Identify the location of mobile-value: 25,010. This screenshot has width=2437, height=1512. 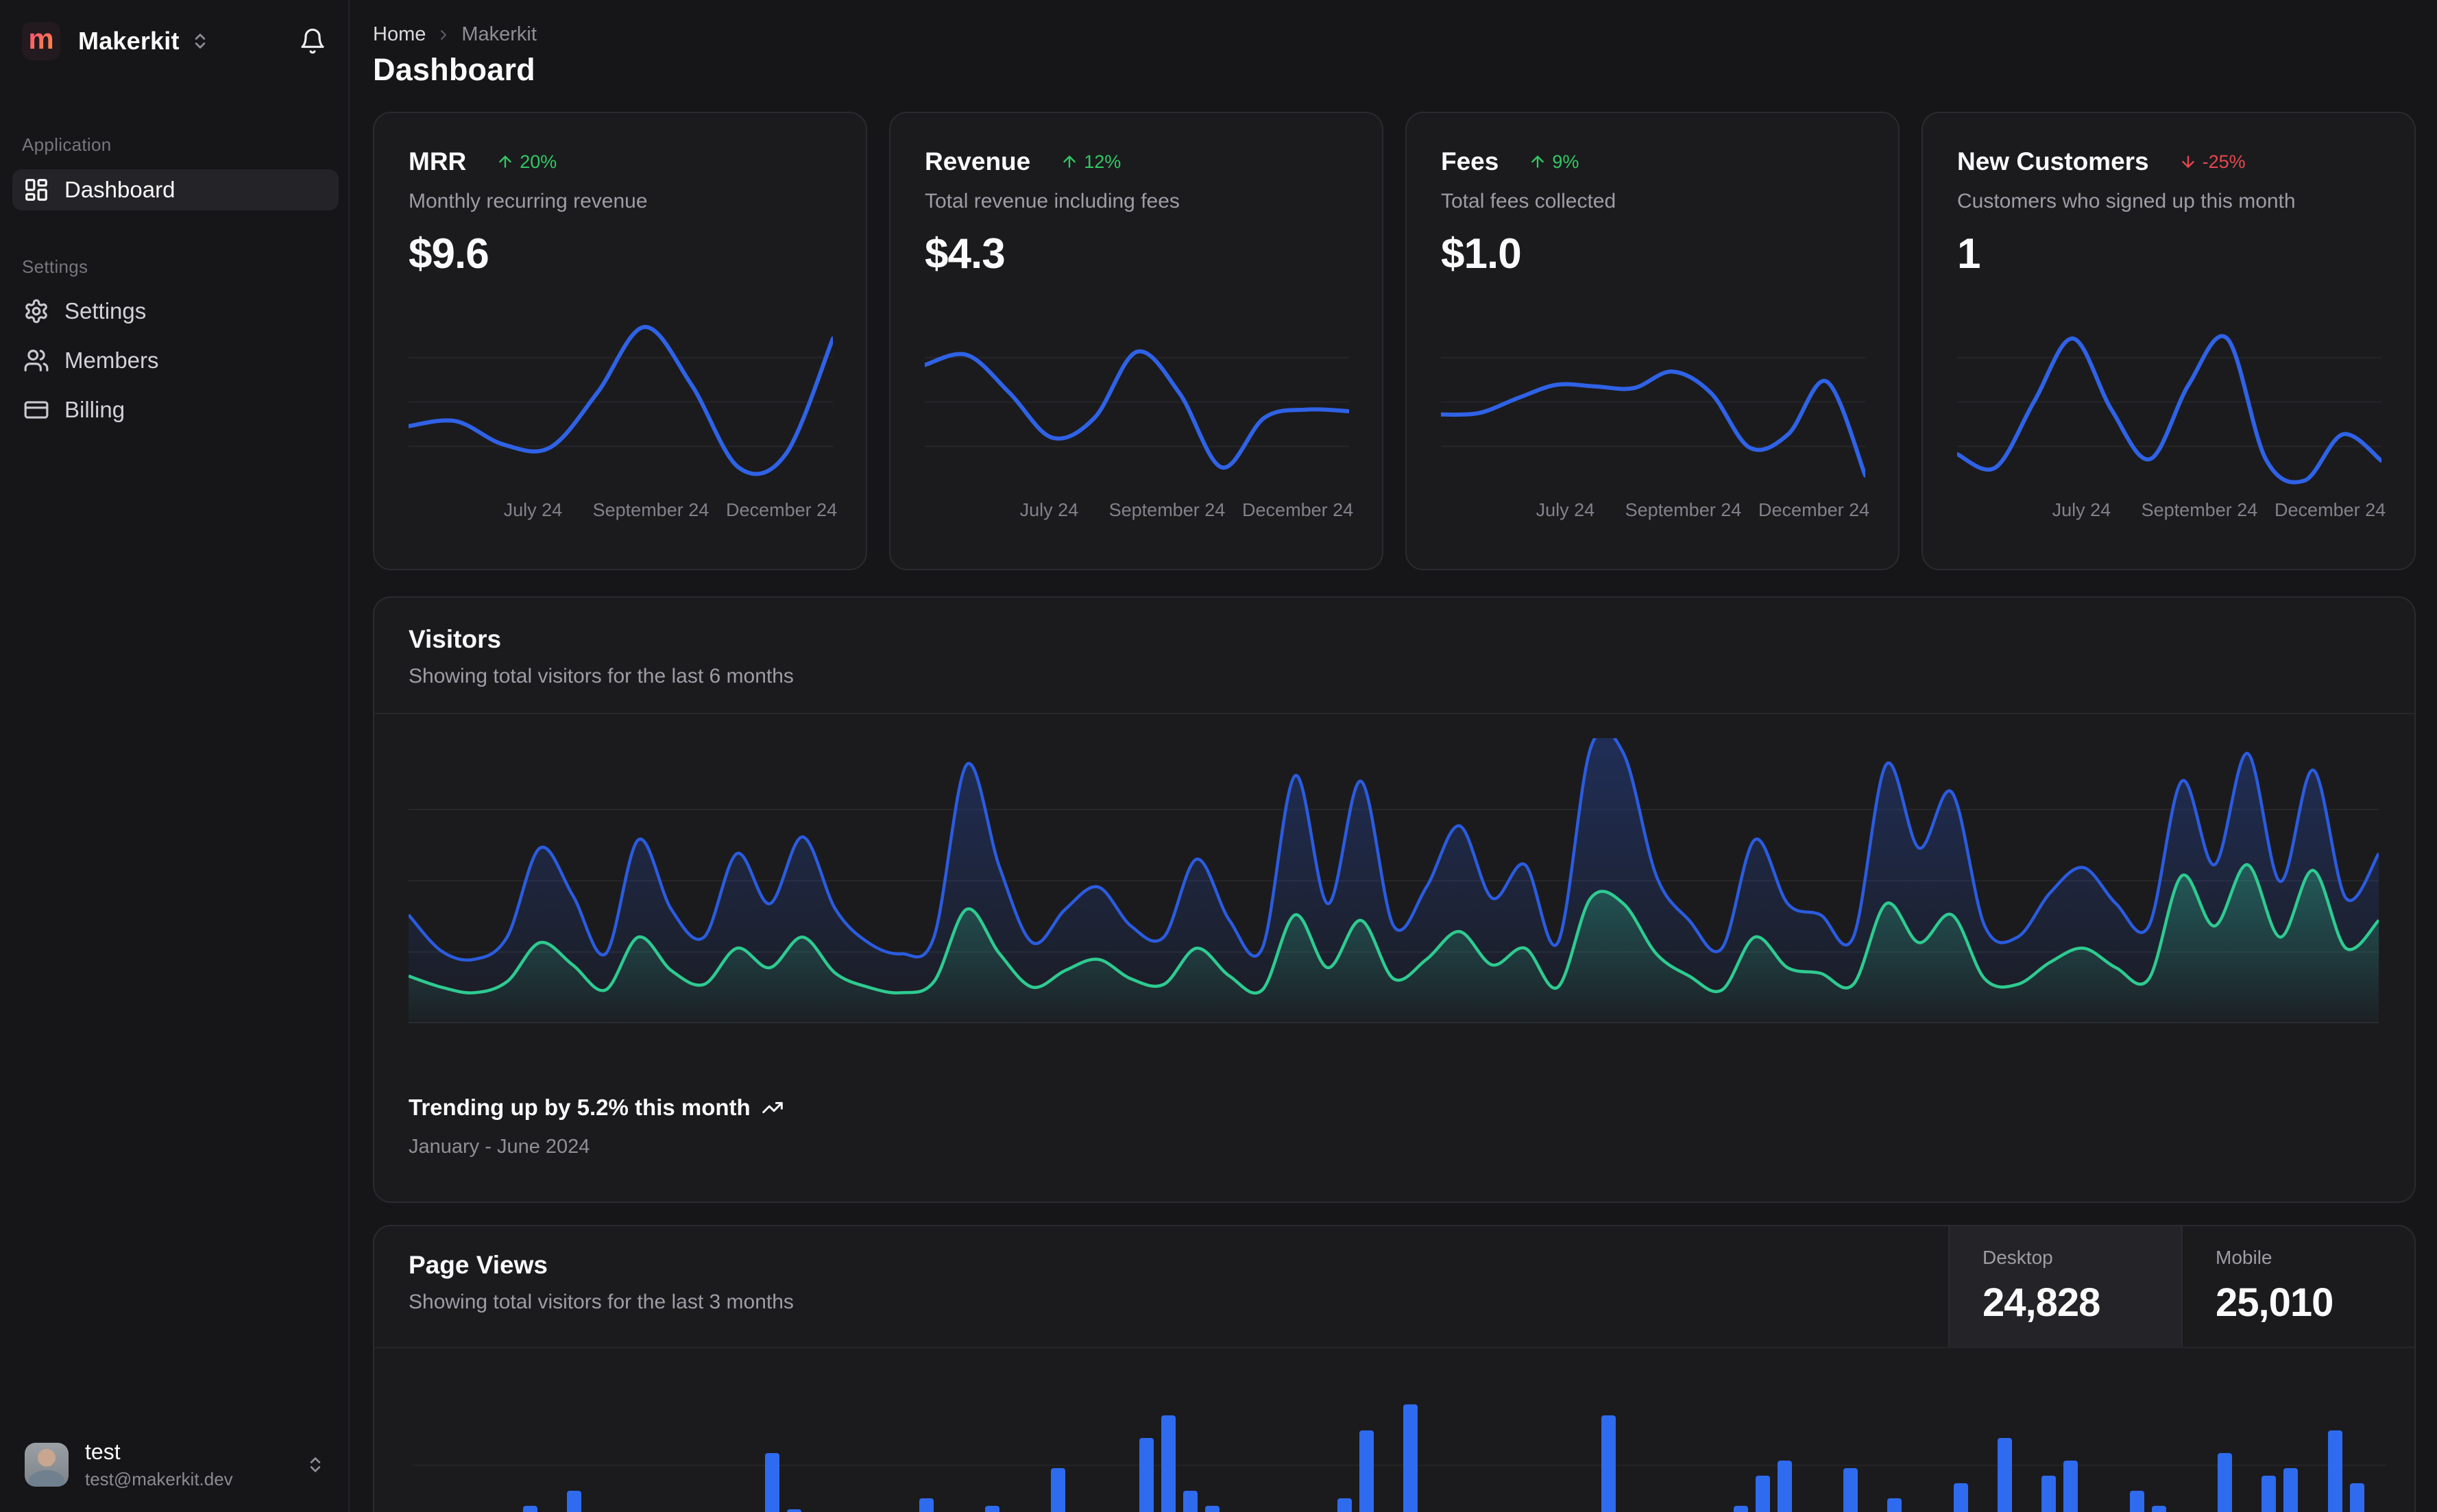
(2274, 1302).